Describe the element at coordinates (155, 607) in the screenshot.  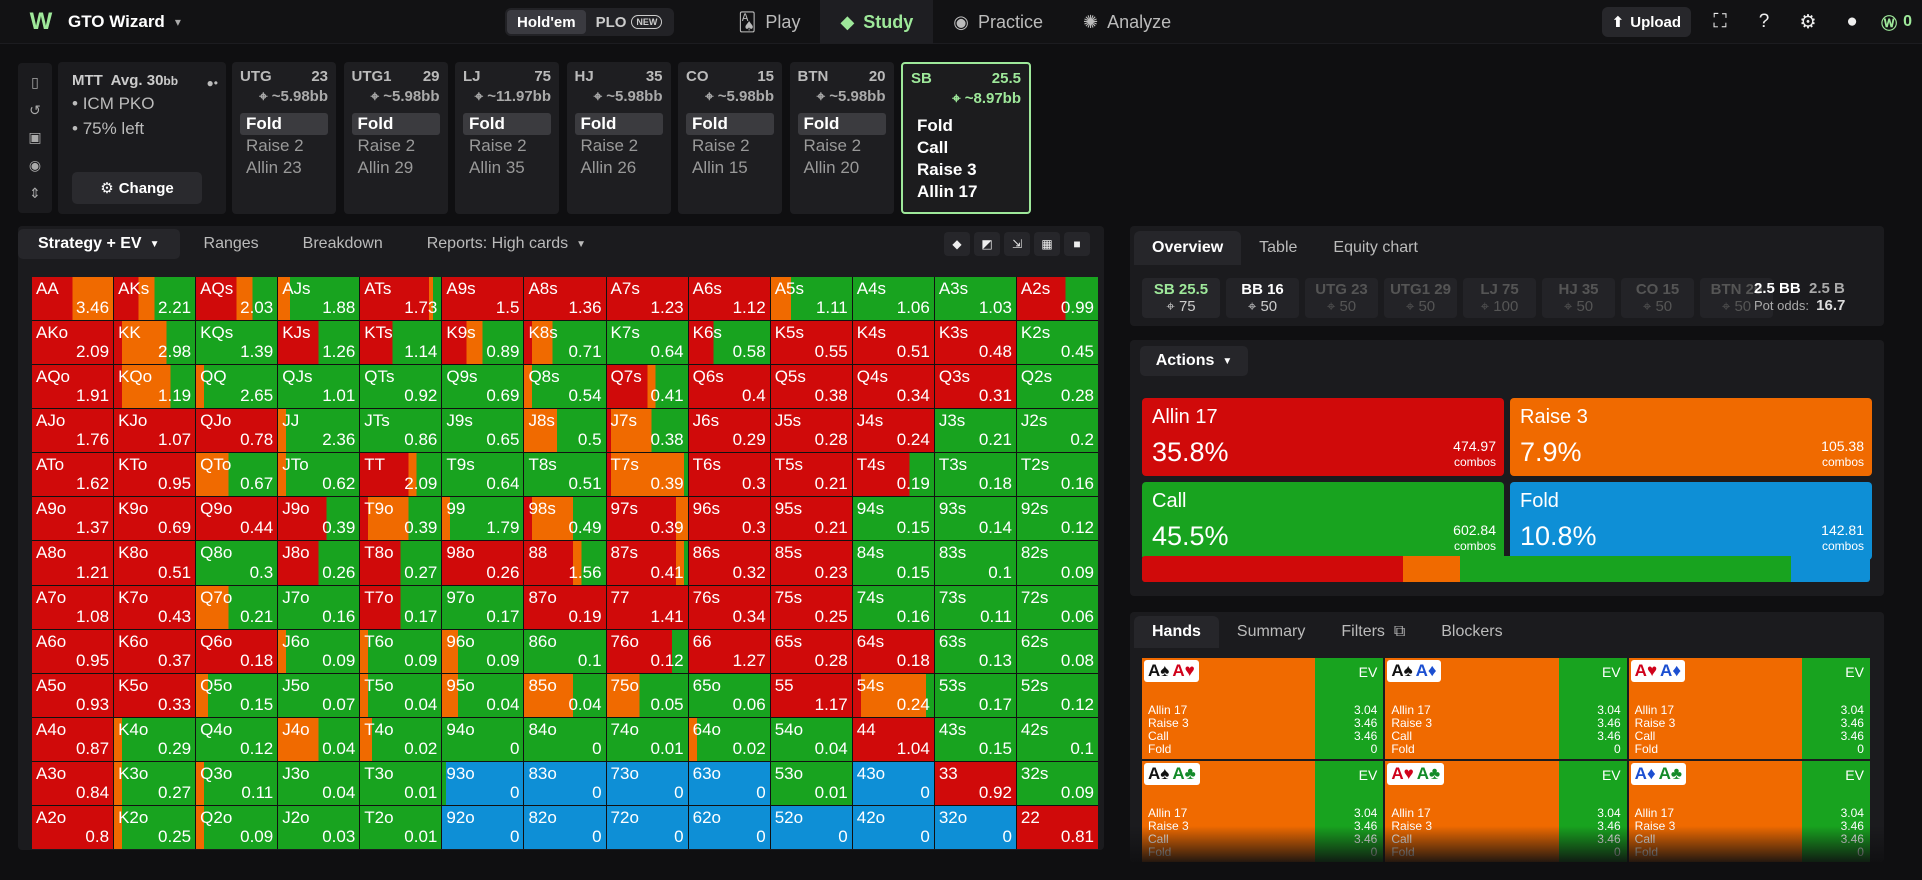
I see `hand-cell: K7o 0.43` at that location.